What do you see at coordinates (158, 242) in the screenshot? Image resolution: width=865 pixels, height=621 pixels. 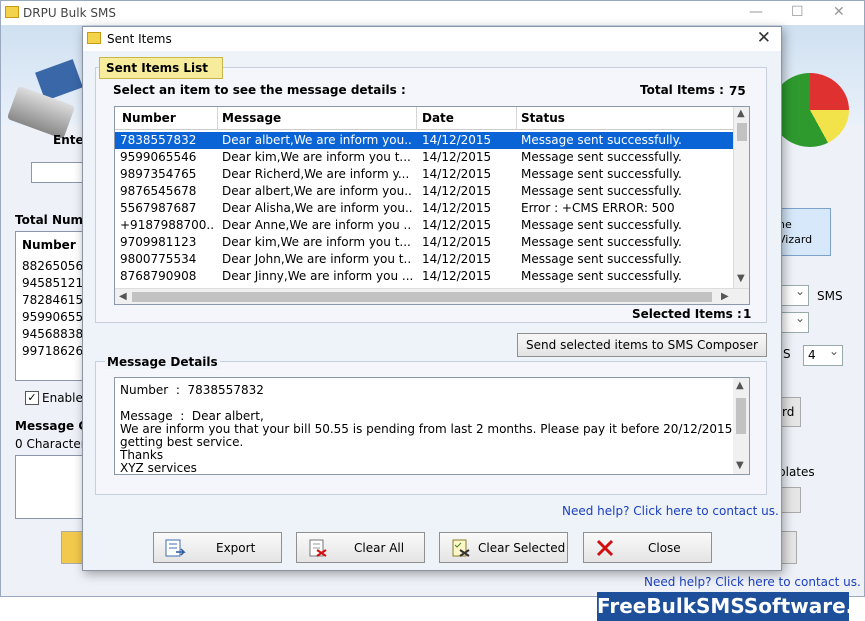 I see `cell-number: 9709981123` at bounding box center [158, 242].